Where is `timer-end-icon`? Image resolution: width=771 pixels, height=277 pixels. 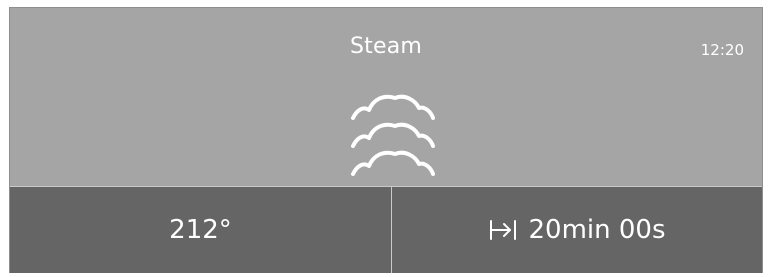
timer-end-icon is located at coordinates (503, 230).